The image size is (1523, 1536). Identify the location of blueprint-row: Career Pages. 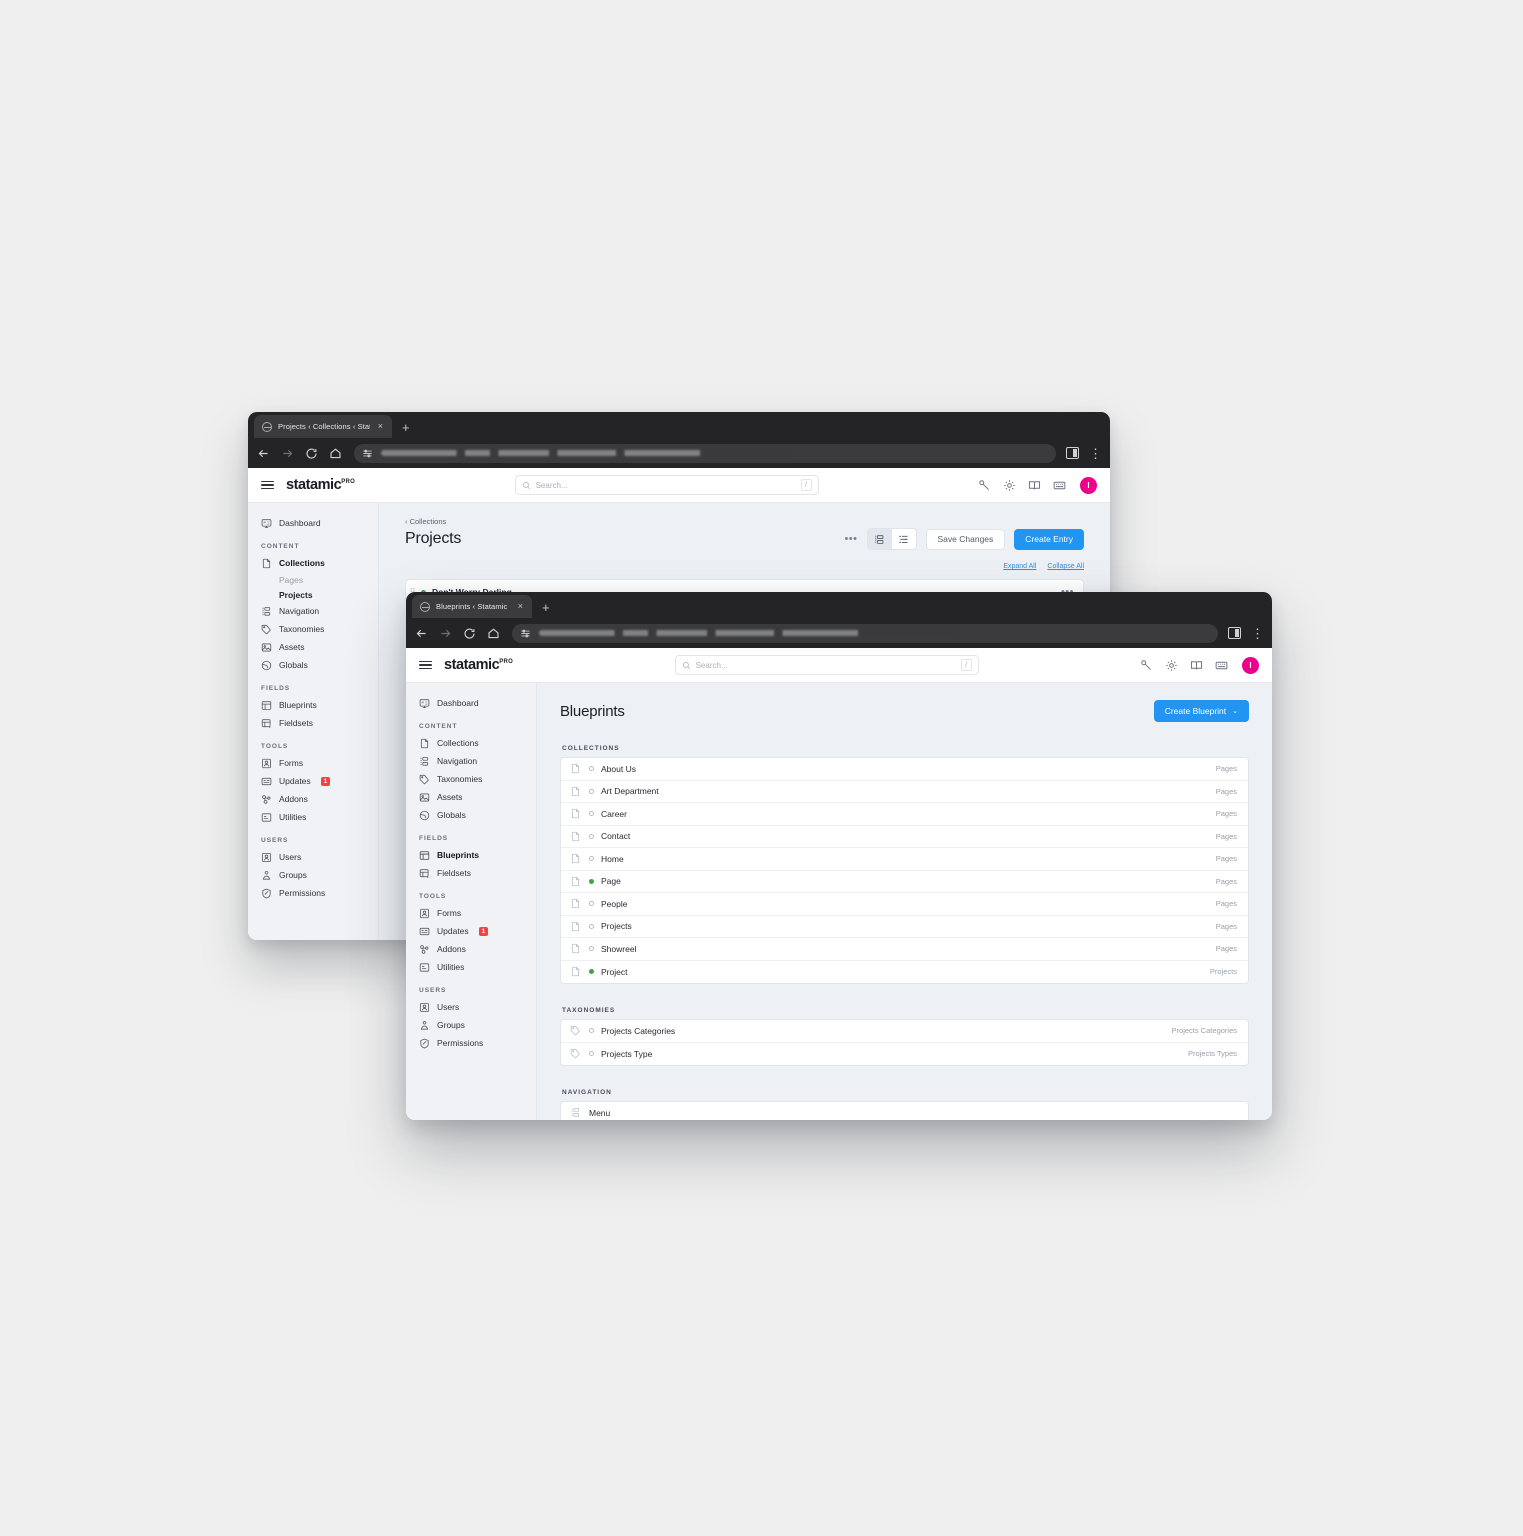
(904, 814).